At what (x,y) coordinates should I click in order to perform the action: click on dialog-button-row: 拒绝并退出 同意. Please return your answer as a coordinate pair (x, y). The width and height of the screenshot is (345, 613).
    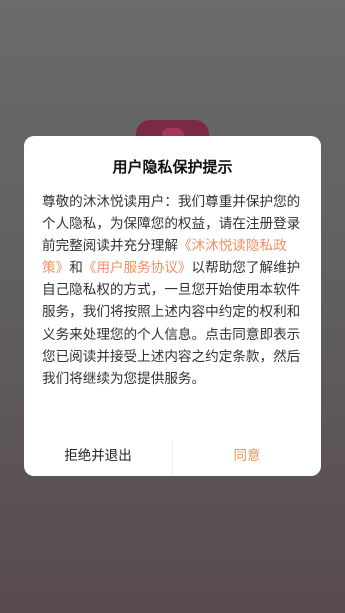
    Looking at the image, I should click on (172, 456).